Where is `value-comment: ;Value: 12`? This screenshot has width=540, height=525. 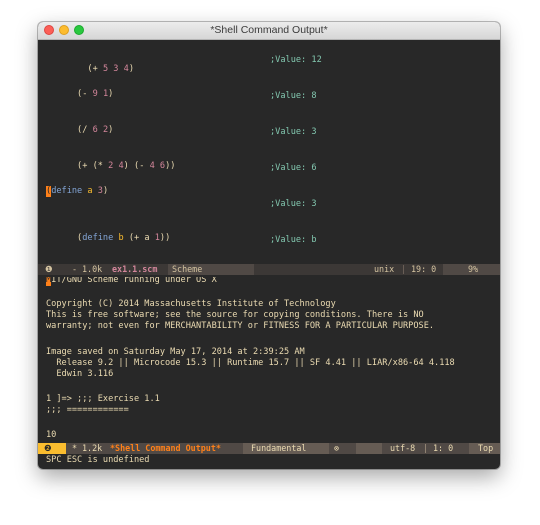
value-comment: ;Value: 12 is located at coordinates (296, 60).